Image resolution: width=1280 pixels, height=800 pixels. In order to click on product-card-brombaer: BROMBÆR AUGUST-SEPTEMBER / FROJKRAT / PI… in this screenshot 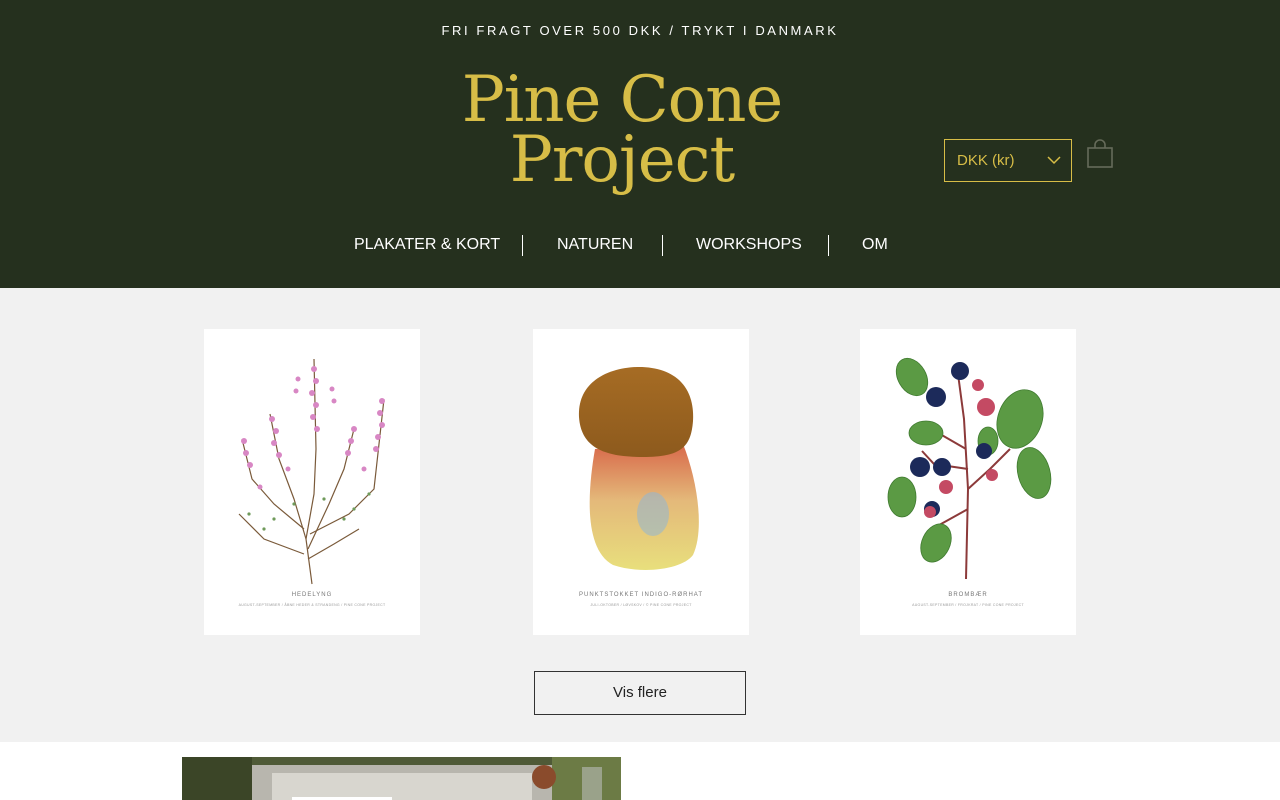, I will do `click(968, 482)`.